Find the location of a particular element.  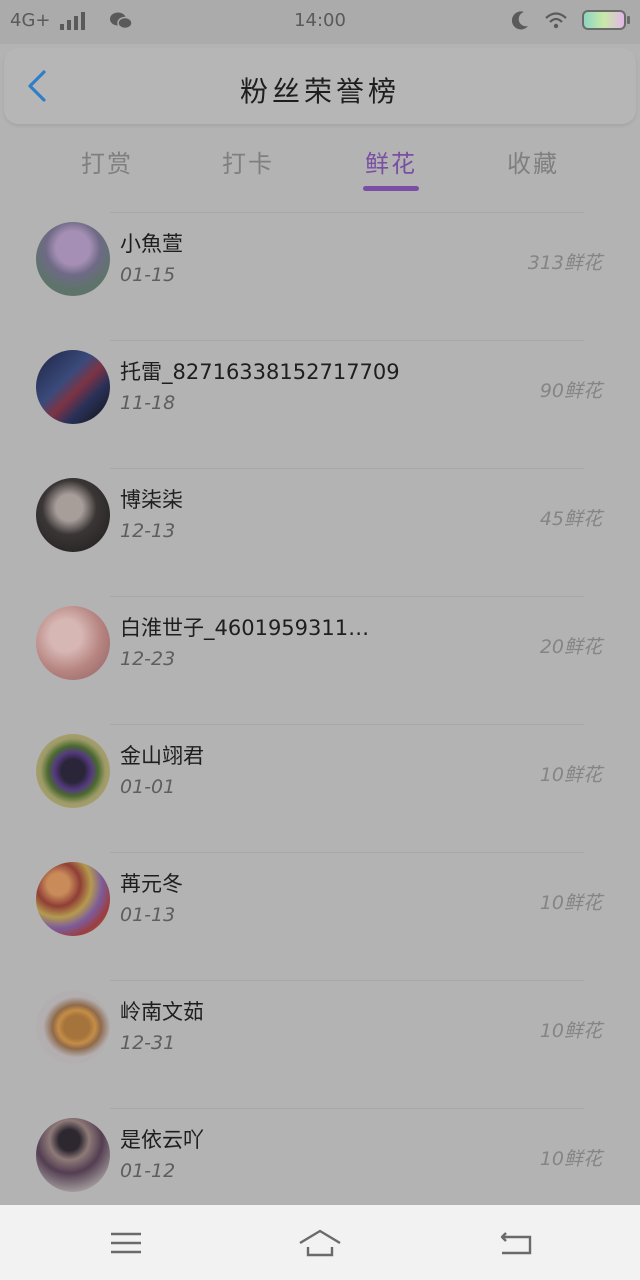

home-icon is located at coordinates (320, 1243).